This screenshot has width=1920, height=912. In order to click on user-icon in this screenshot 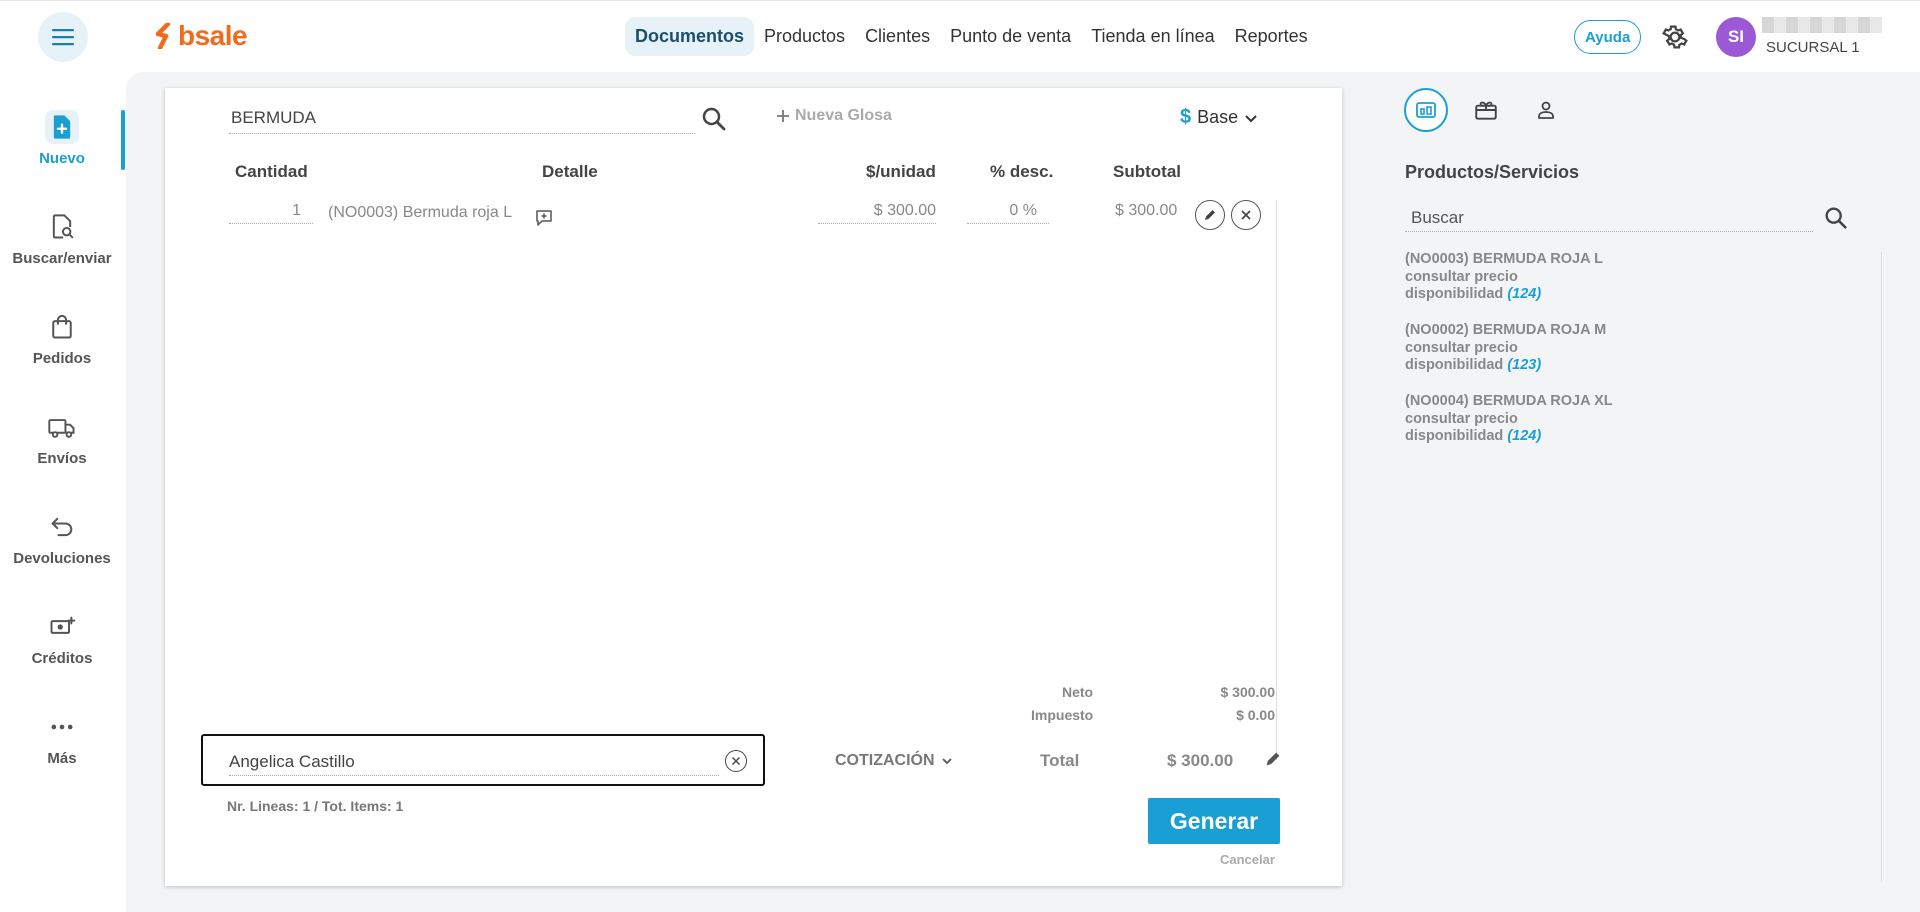, I will do `click(1546, 110)`.